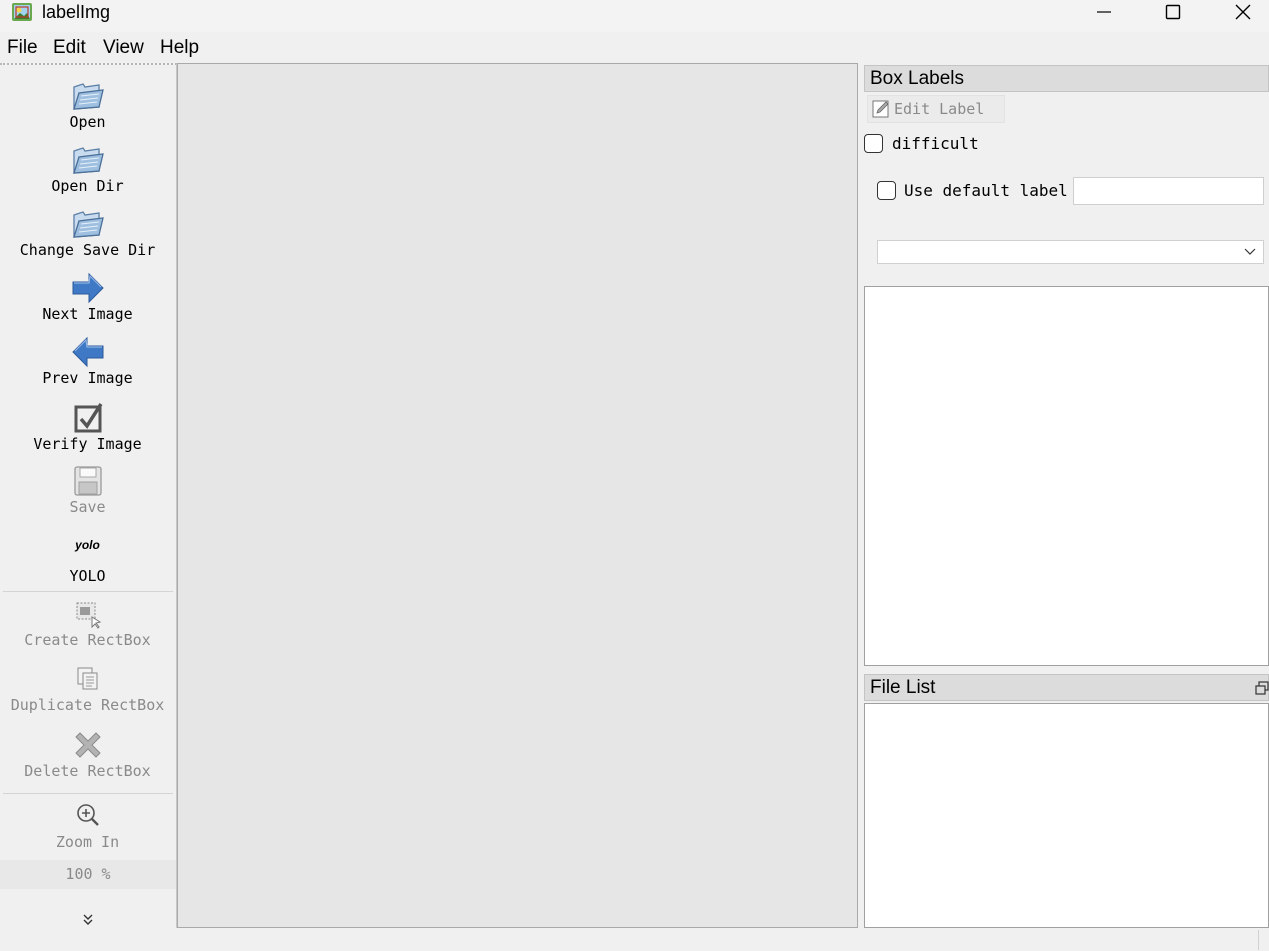  I want to click on maximize-button, so click(1173, 12).